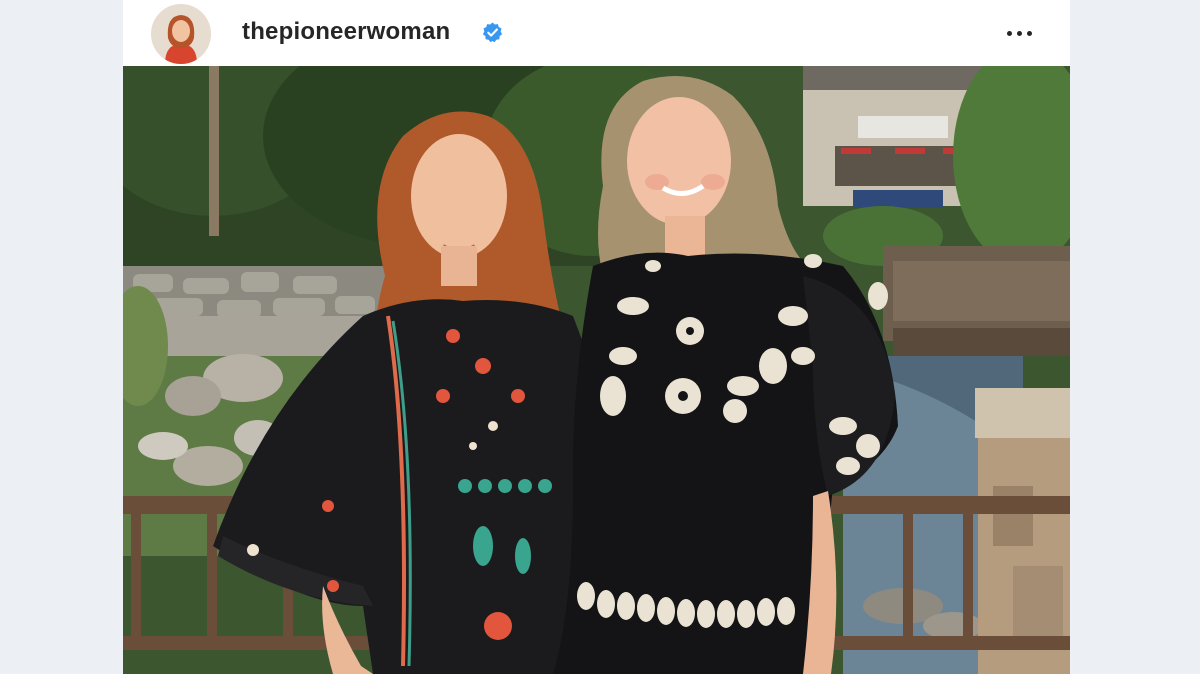 The image size is (1200, 674). What do you see at coordinates (346, 32) in the screenshot?
I see `username-link: thepioneerwoman` at bounding box center [346, 32].